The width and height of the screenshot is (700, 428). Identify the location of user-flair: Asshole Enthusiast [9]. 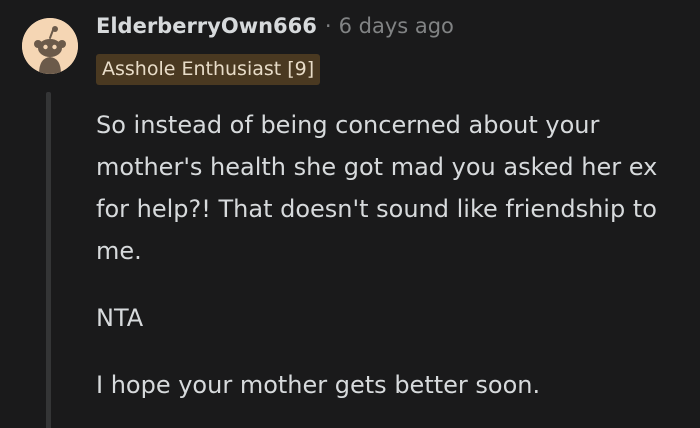
(208, 69).